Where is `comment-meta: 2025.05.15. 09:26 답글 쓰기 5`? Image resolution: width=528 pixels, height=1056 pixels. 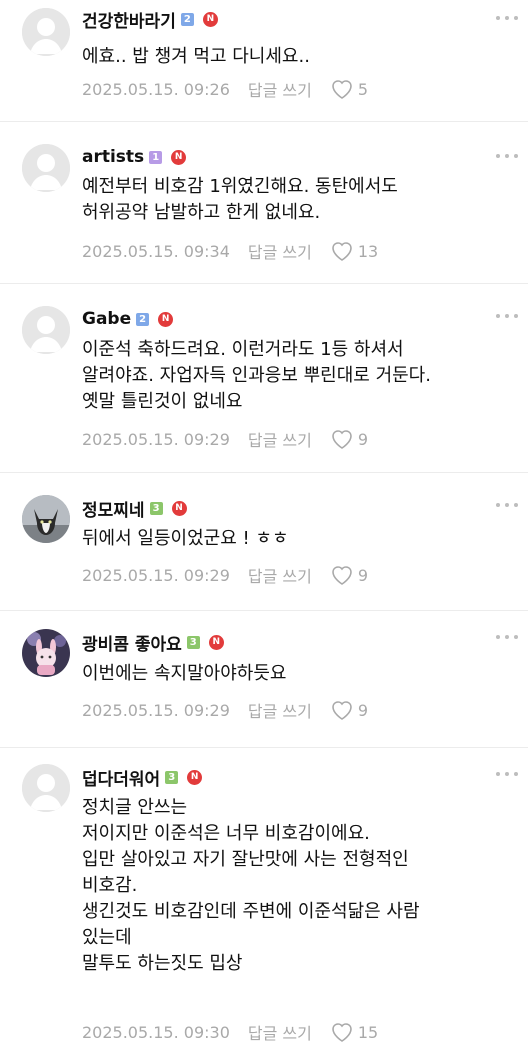
comment-meta: 2025.05.15. 09:26 답글 쓰기 5 is located at coordinates (225, 89).